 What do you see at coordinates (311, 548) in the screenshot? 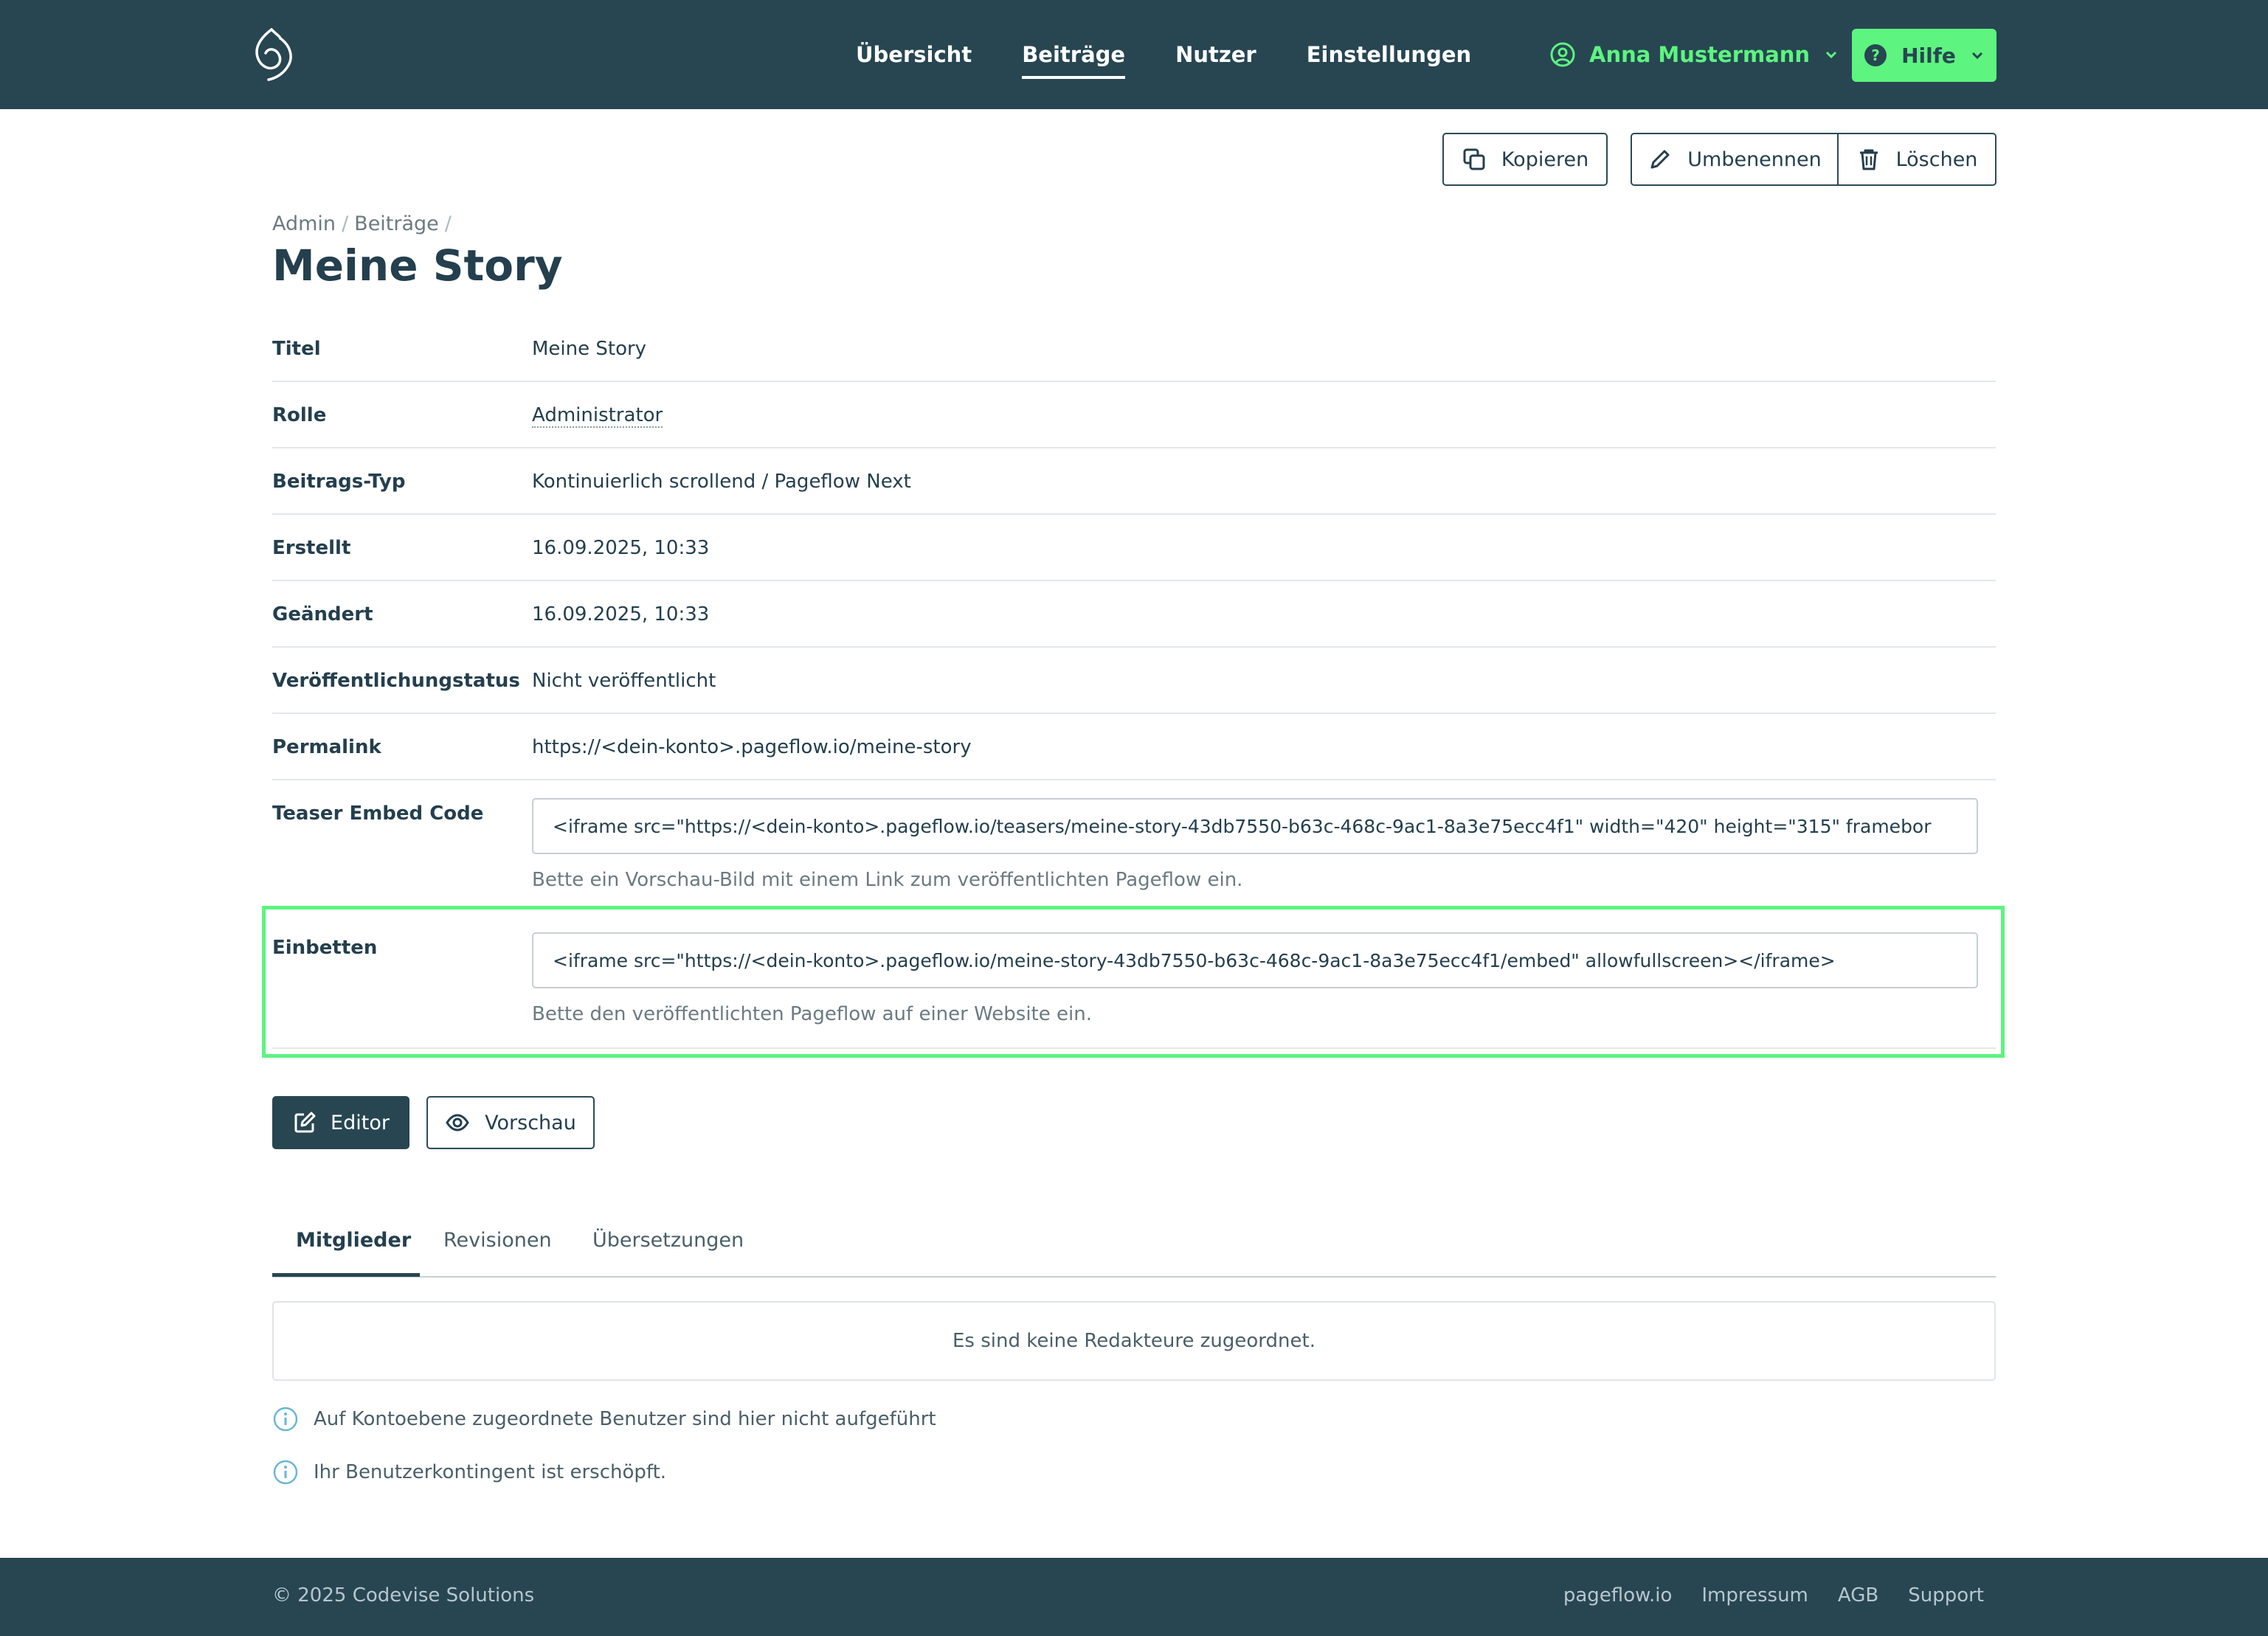
I see `detail-label: Erstellt` at bounding box center [311, 548].